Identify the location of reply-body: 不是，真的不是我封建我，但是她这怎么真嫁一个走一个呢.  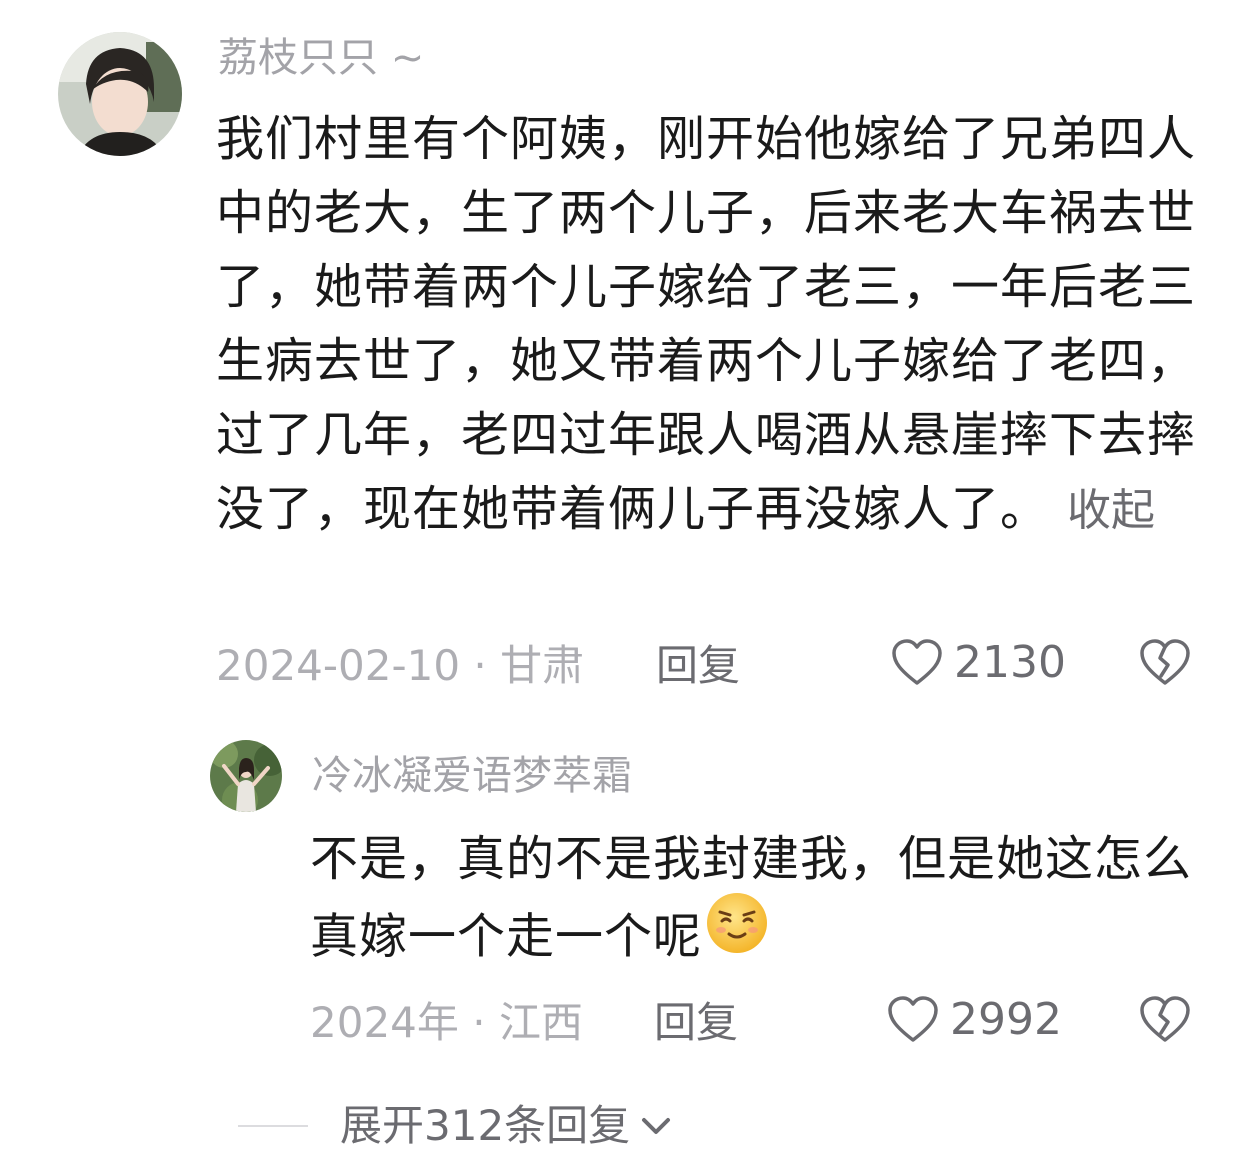
(760, 902).